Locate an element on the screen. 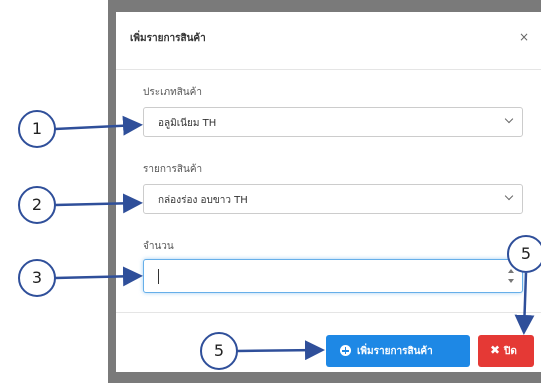 This screenshot has height=383, width=541. product-type-value: อลูมิเนียม TH is located at coordinates (187, 123).